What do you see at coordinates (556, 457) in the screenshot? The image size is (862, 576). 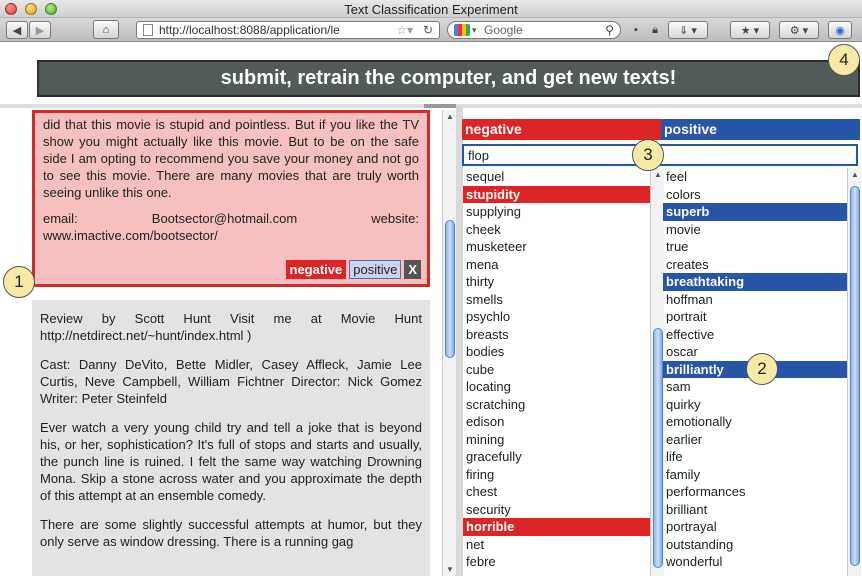 I see `word-item: gracefully` at bounding box center [556, 457].